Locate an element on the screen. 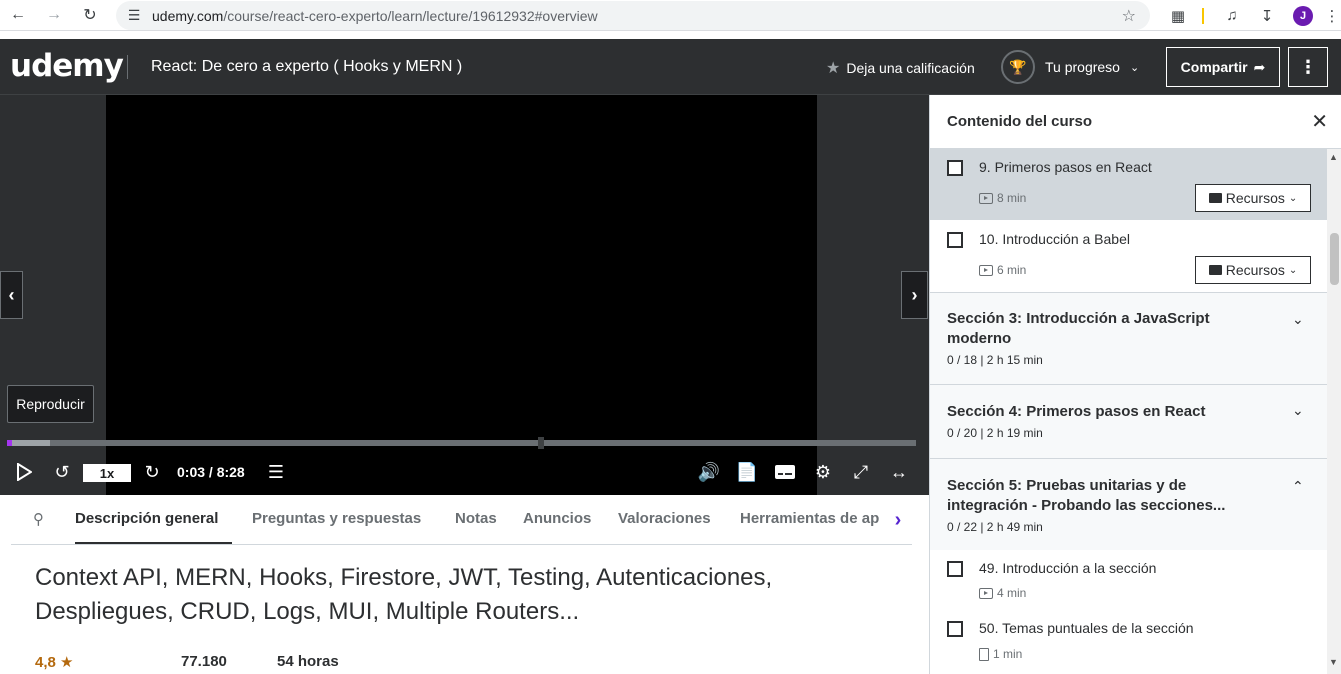 The height and width of the screenshot is (674, 1341). duration-text: 1 min is located at coordinates (1008, 654).